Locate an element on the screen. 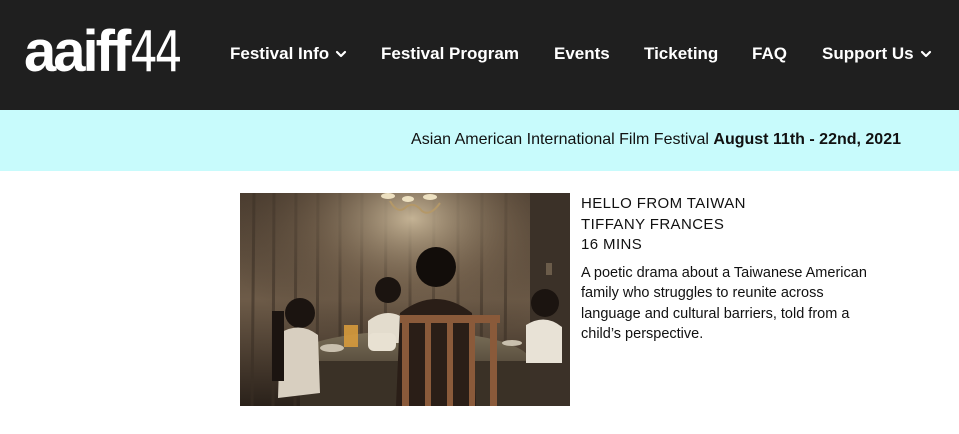 The height and width of the screenshot is (434, 959). nav-festival-info-label: Festival Info is located at coordinates (280, 53).